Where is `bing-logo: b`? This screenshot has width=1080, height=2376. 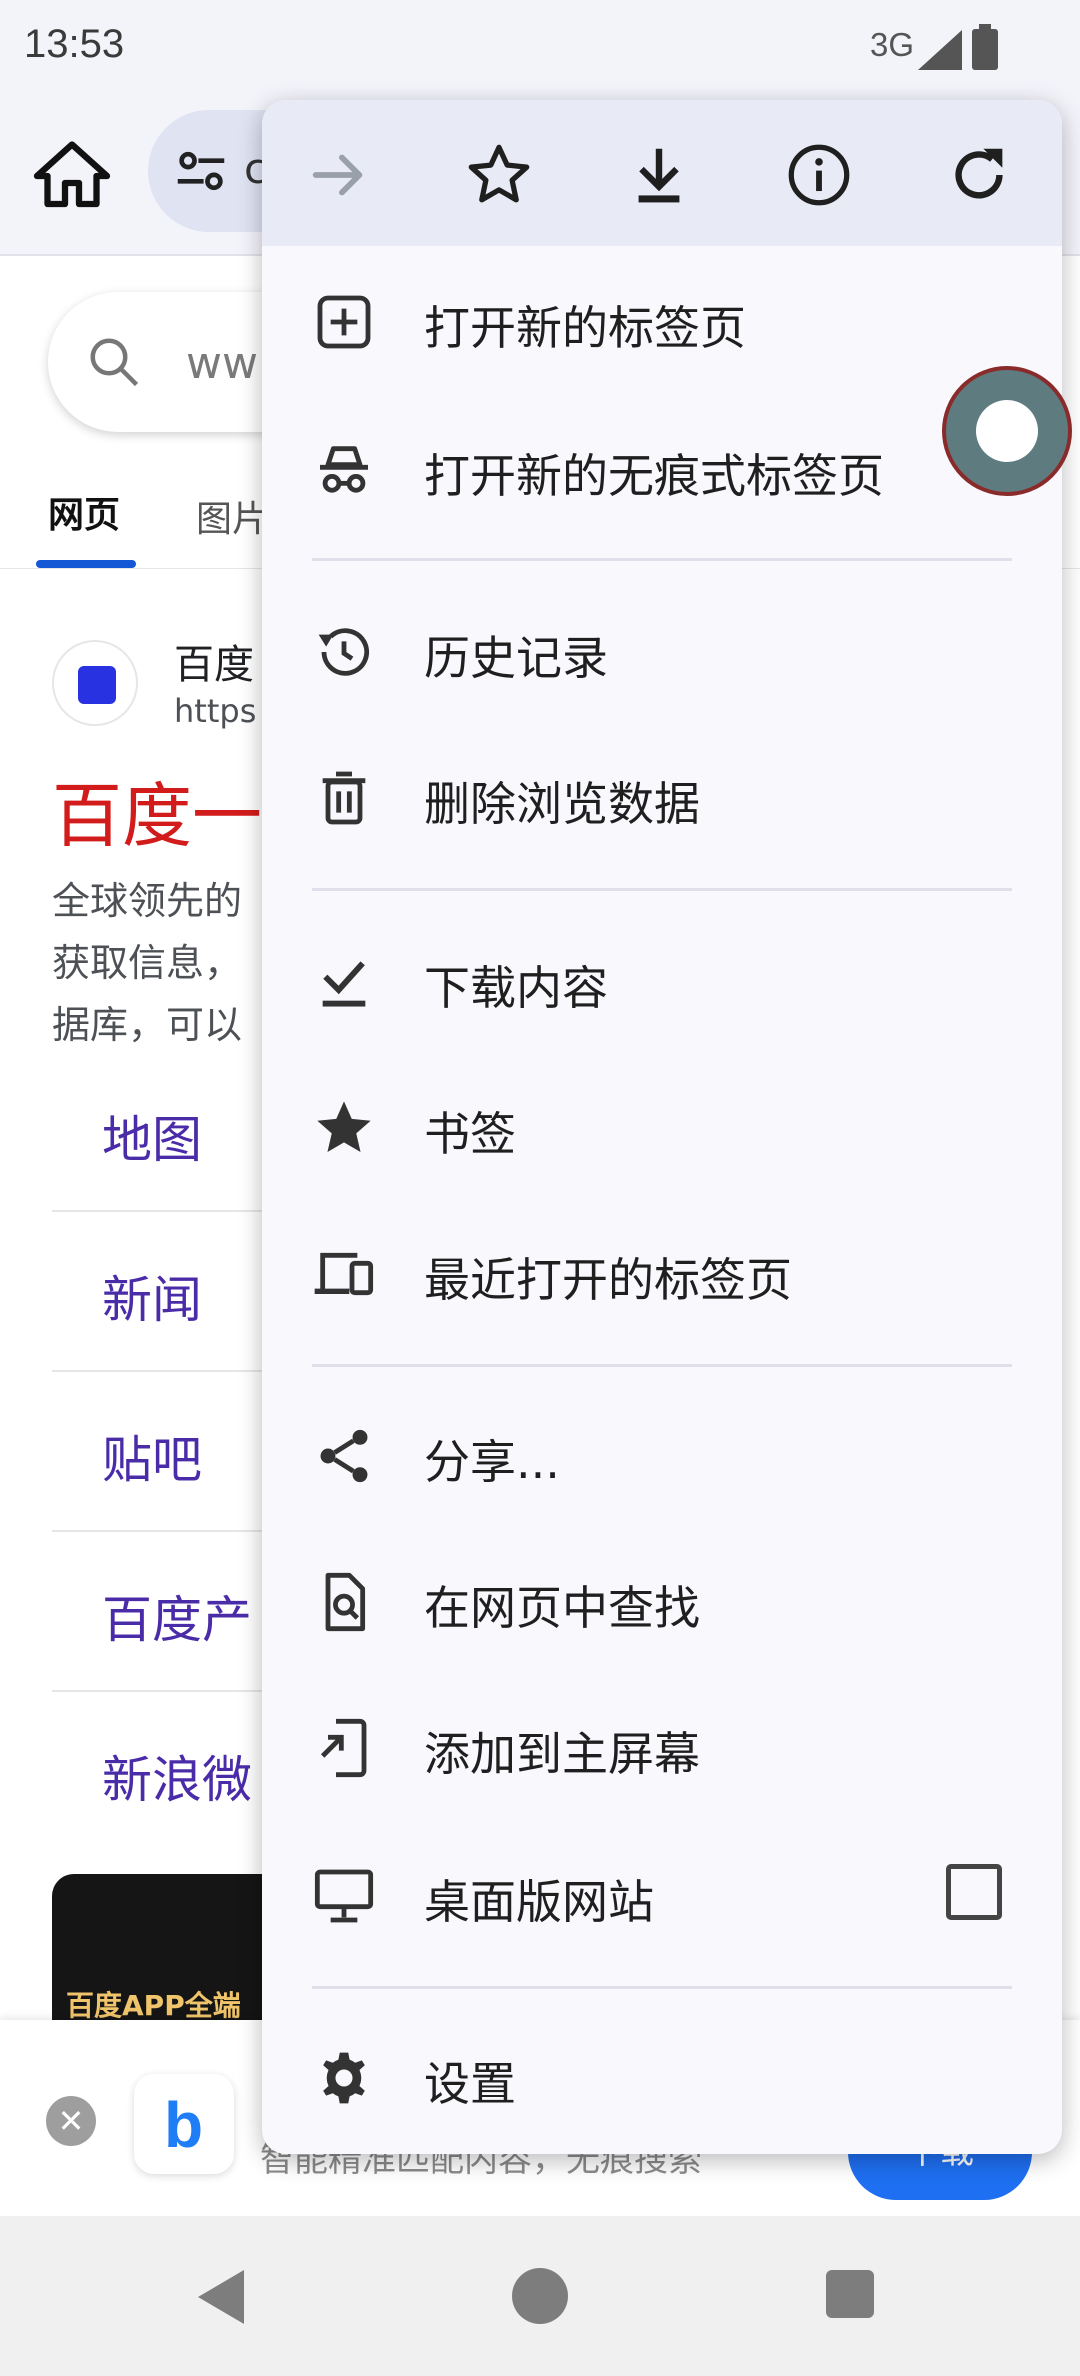 bing-logo: b is located at coordinates (184, 2124).